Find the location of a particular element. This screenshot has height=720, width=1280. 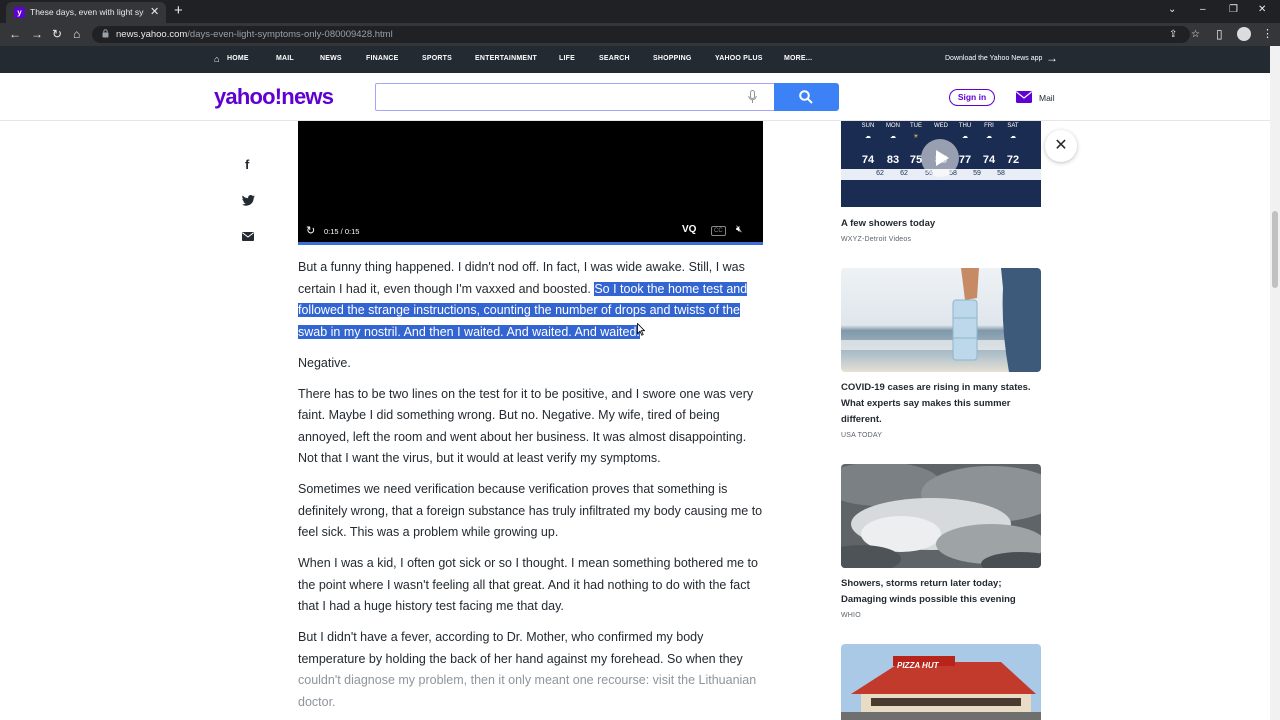

browser-menu-icon: ⋮ is located at coordinates (1267, 34).